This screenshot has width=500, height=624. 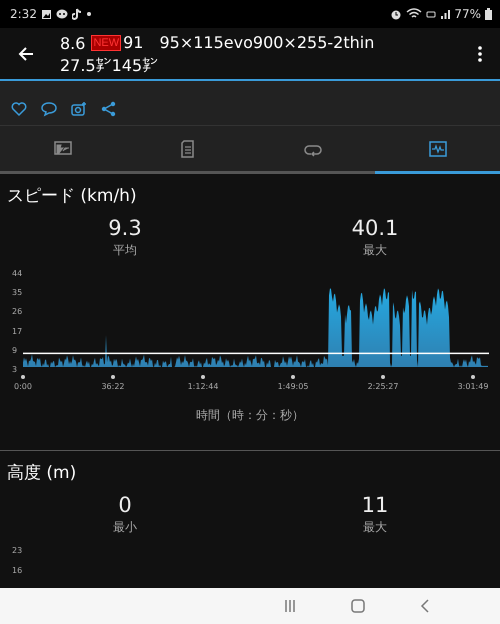 I want to click on stat-value: 11, so click(x=375, y=505).